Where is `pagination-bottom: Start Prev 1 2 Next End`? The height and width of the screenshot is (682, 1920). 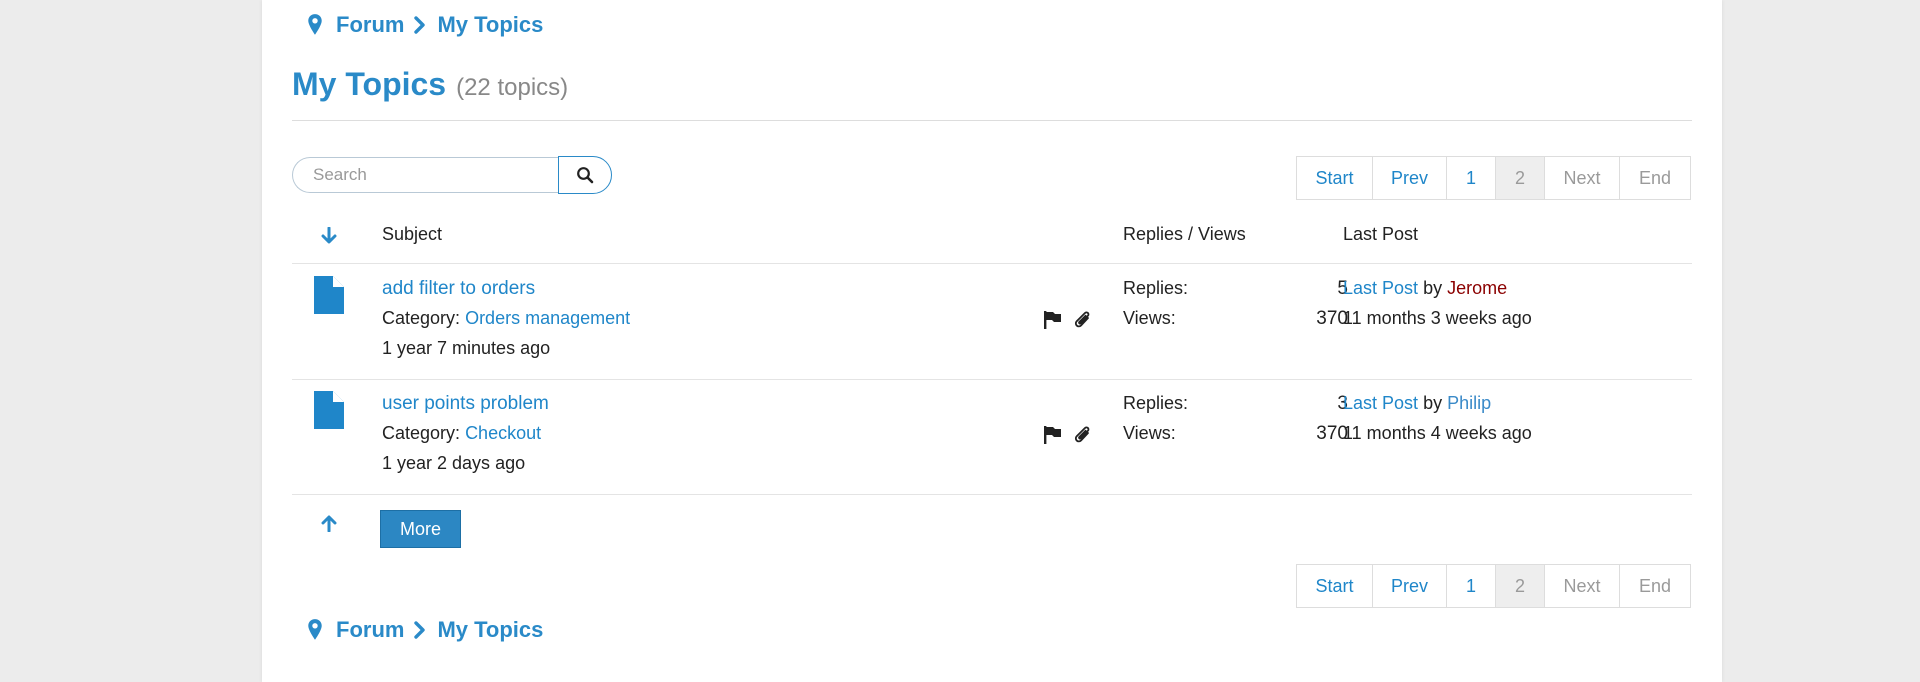
pagination-bottom: Start Prev 1 2 Next End is located at coordinates (1493, 586).